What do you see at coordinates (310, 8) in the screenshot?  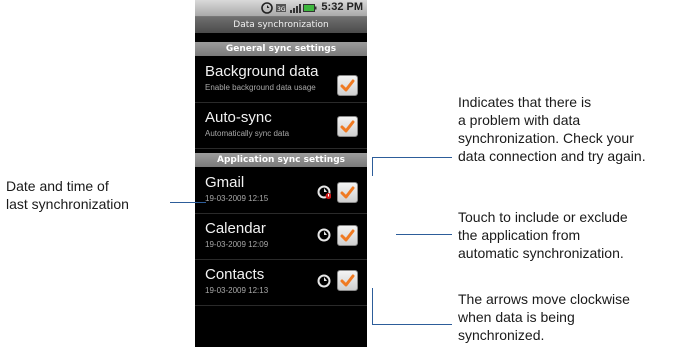 I see `battery-icon` at bounding box center [310, 8].